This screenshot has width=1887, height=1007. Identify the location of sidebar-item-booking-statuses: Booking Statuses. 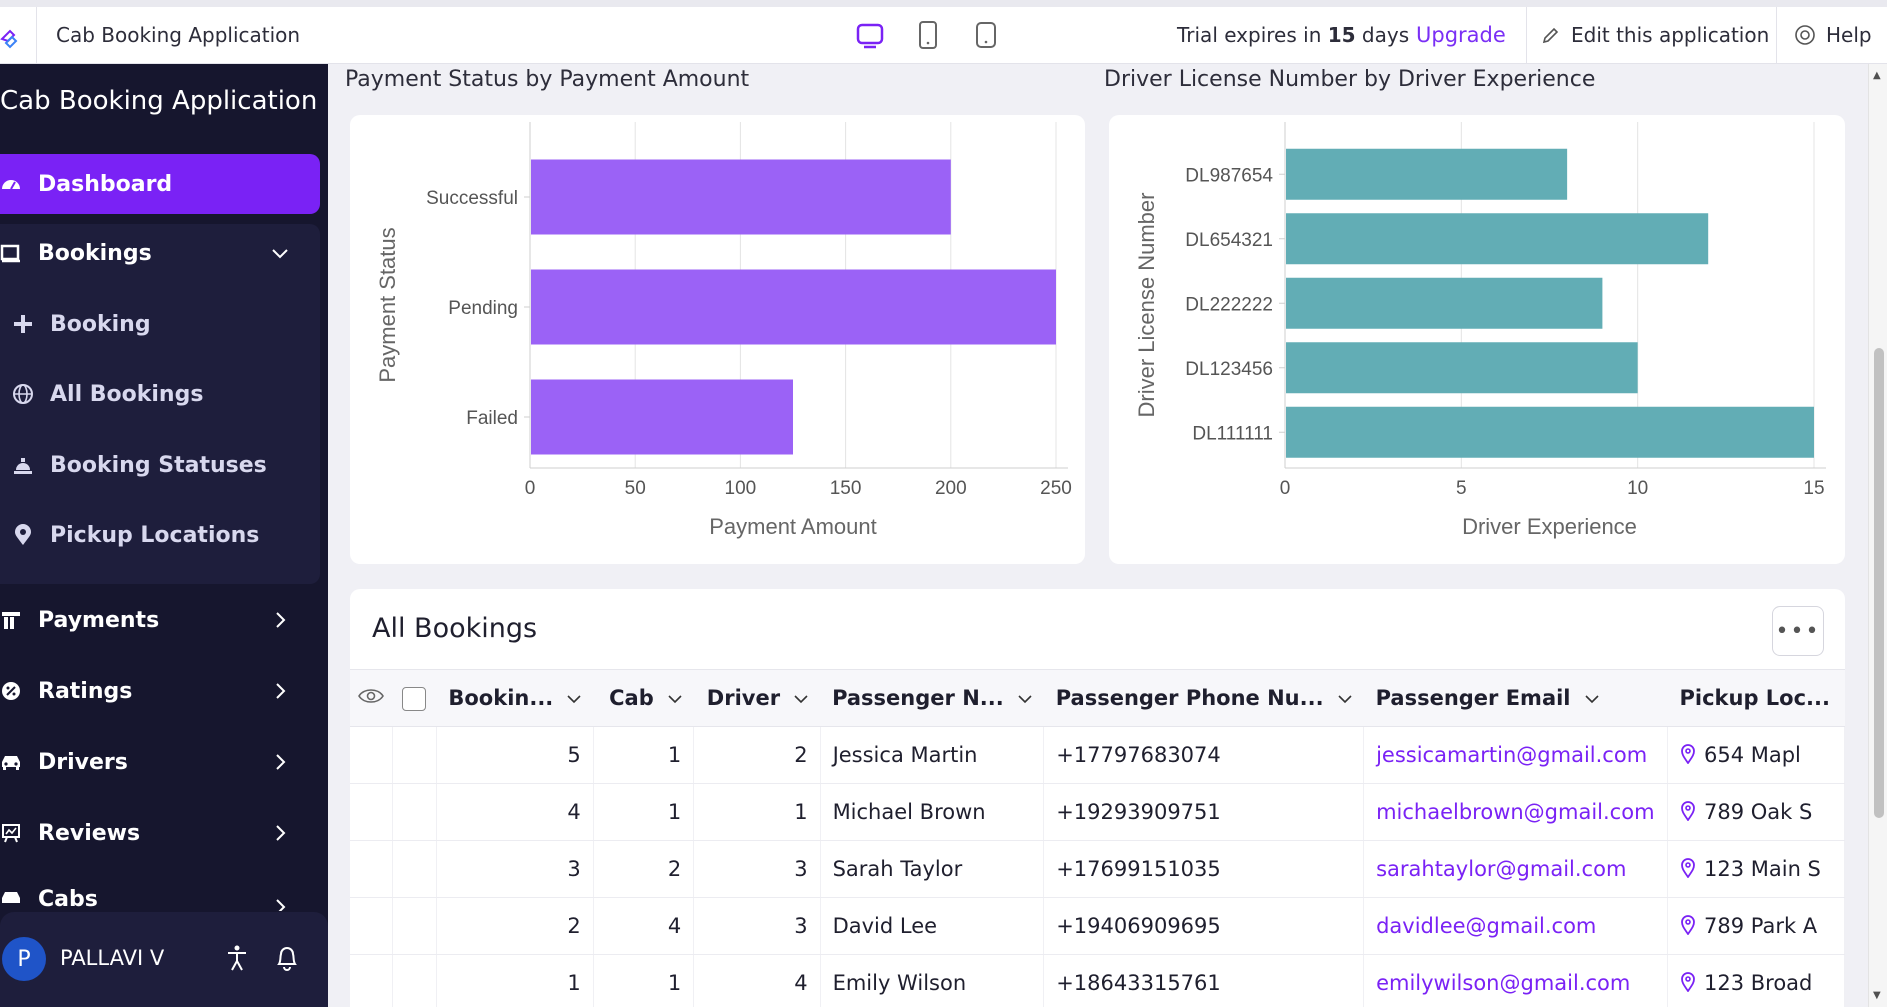
(160, 465).